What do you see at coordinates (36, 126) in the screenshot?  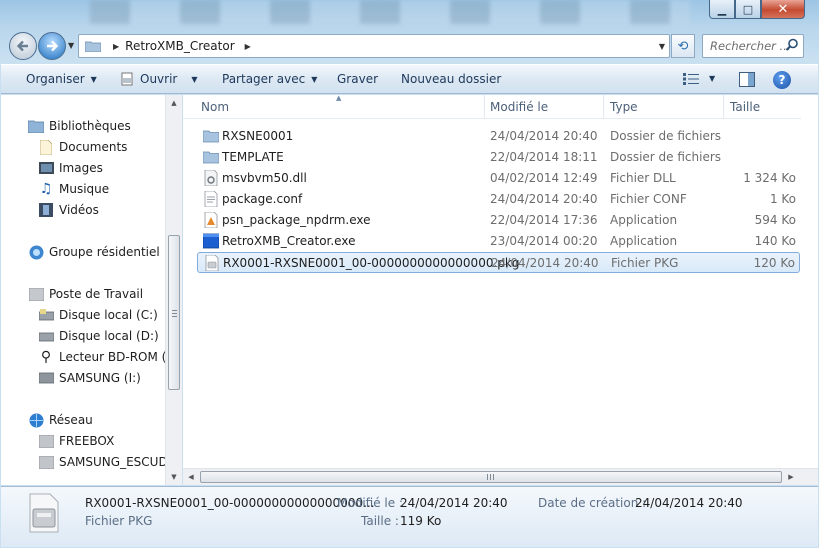 I see `libraries-icon` at bounding box center [36, 126].